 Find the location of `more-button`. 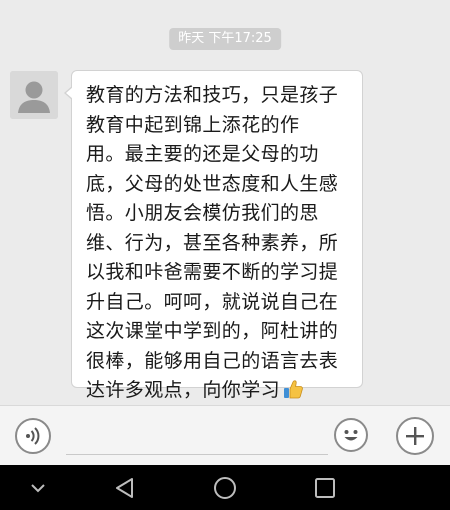

more-button is located at coordinates (415, 436).